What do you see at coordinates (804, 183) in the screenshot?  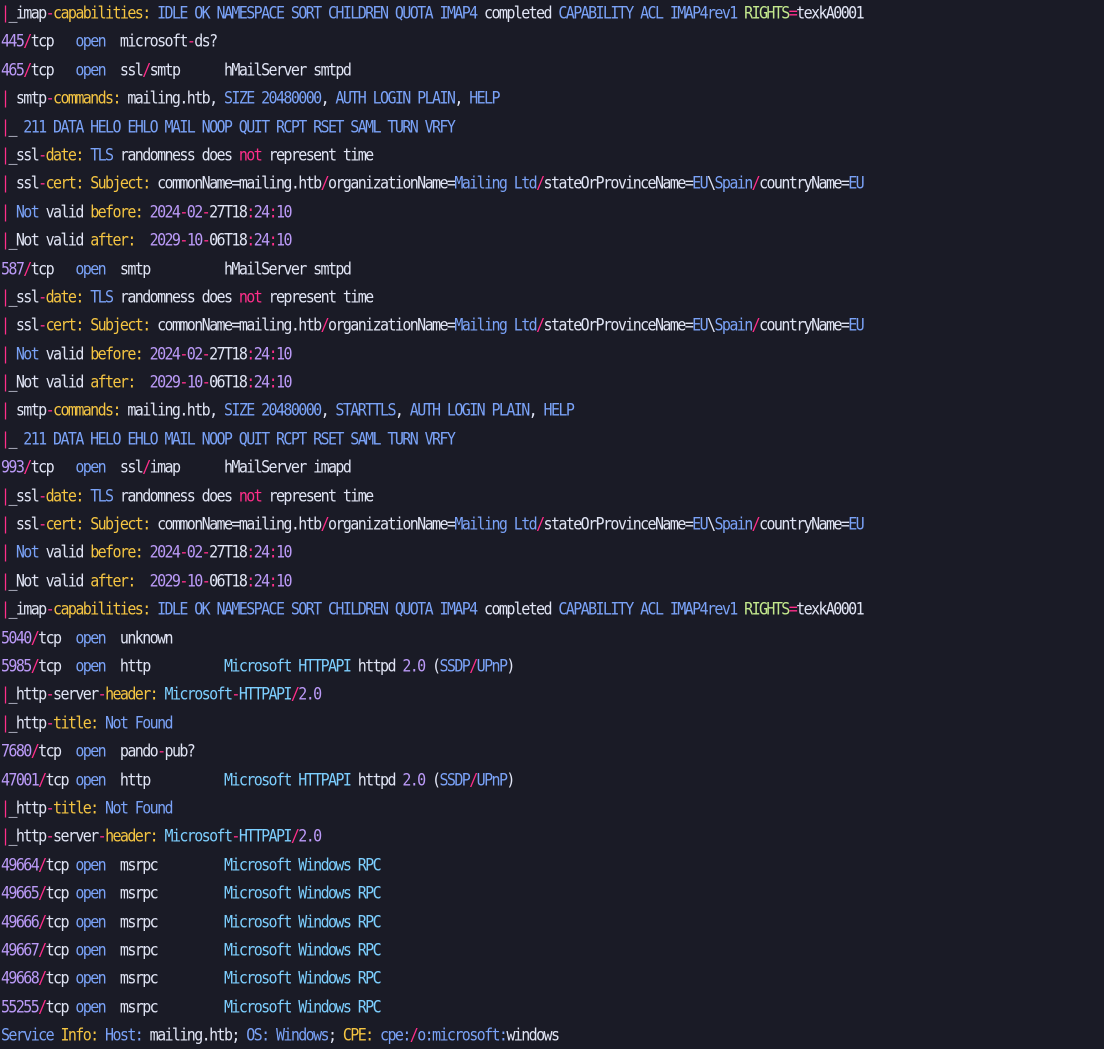 I see `line-segment: countryName=` at bounding box center [804, 183].